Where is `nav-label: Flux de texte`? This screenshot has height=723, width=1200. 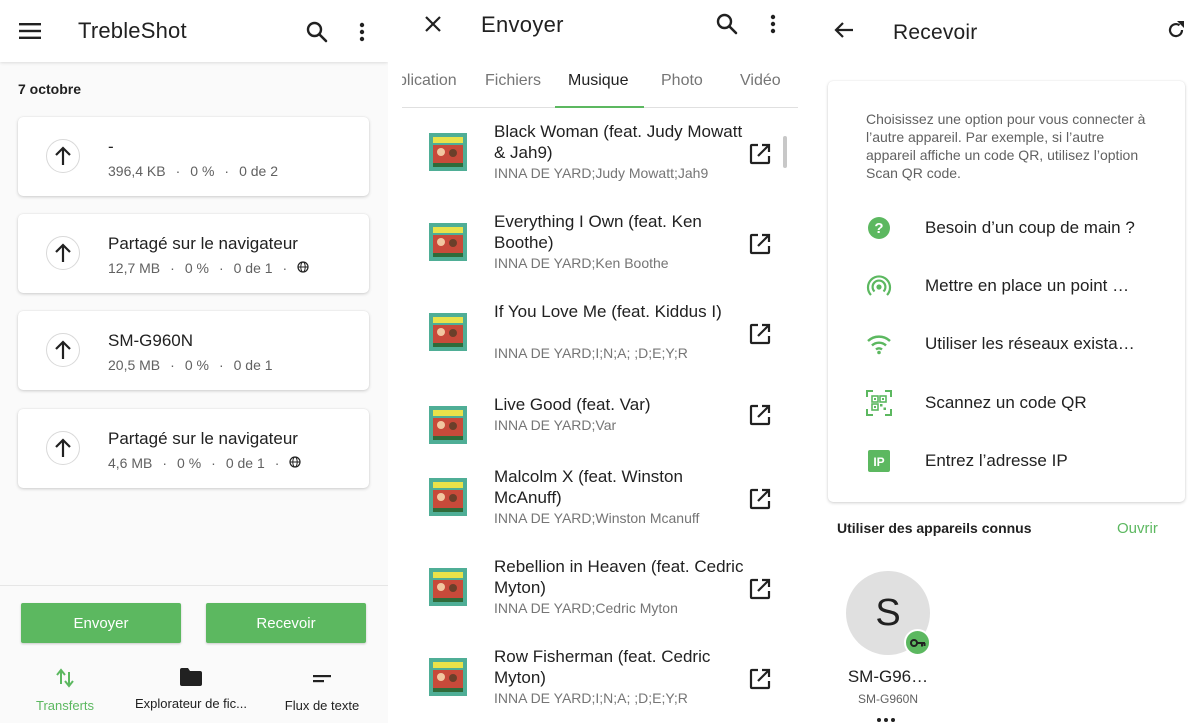 nav-label: Flux de texte is located at coordinates (322, 705).